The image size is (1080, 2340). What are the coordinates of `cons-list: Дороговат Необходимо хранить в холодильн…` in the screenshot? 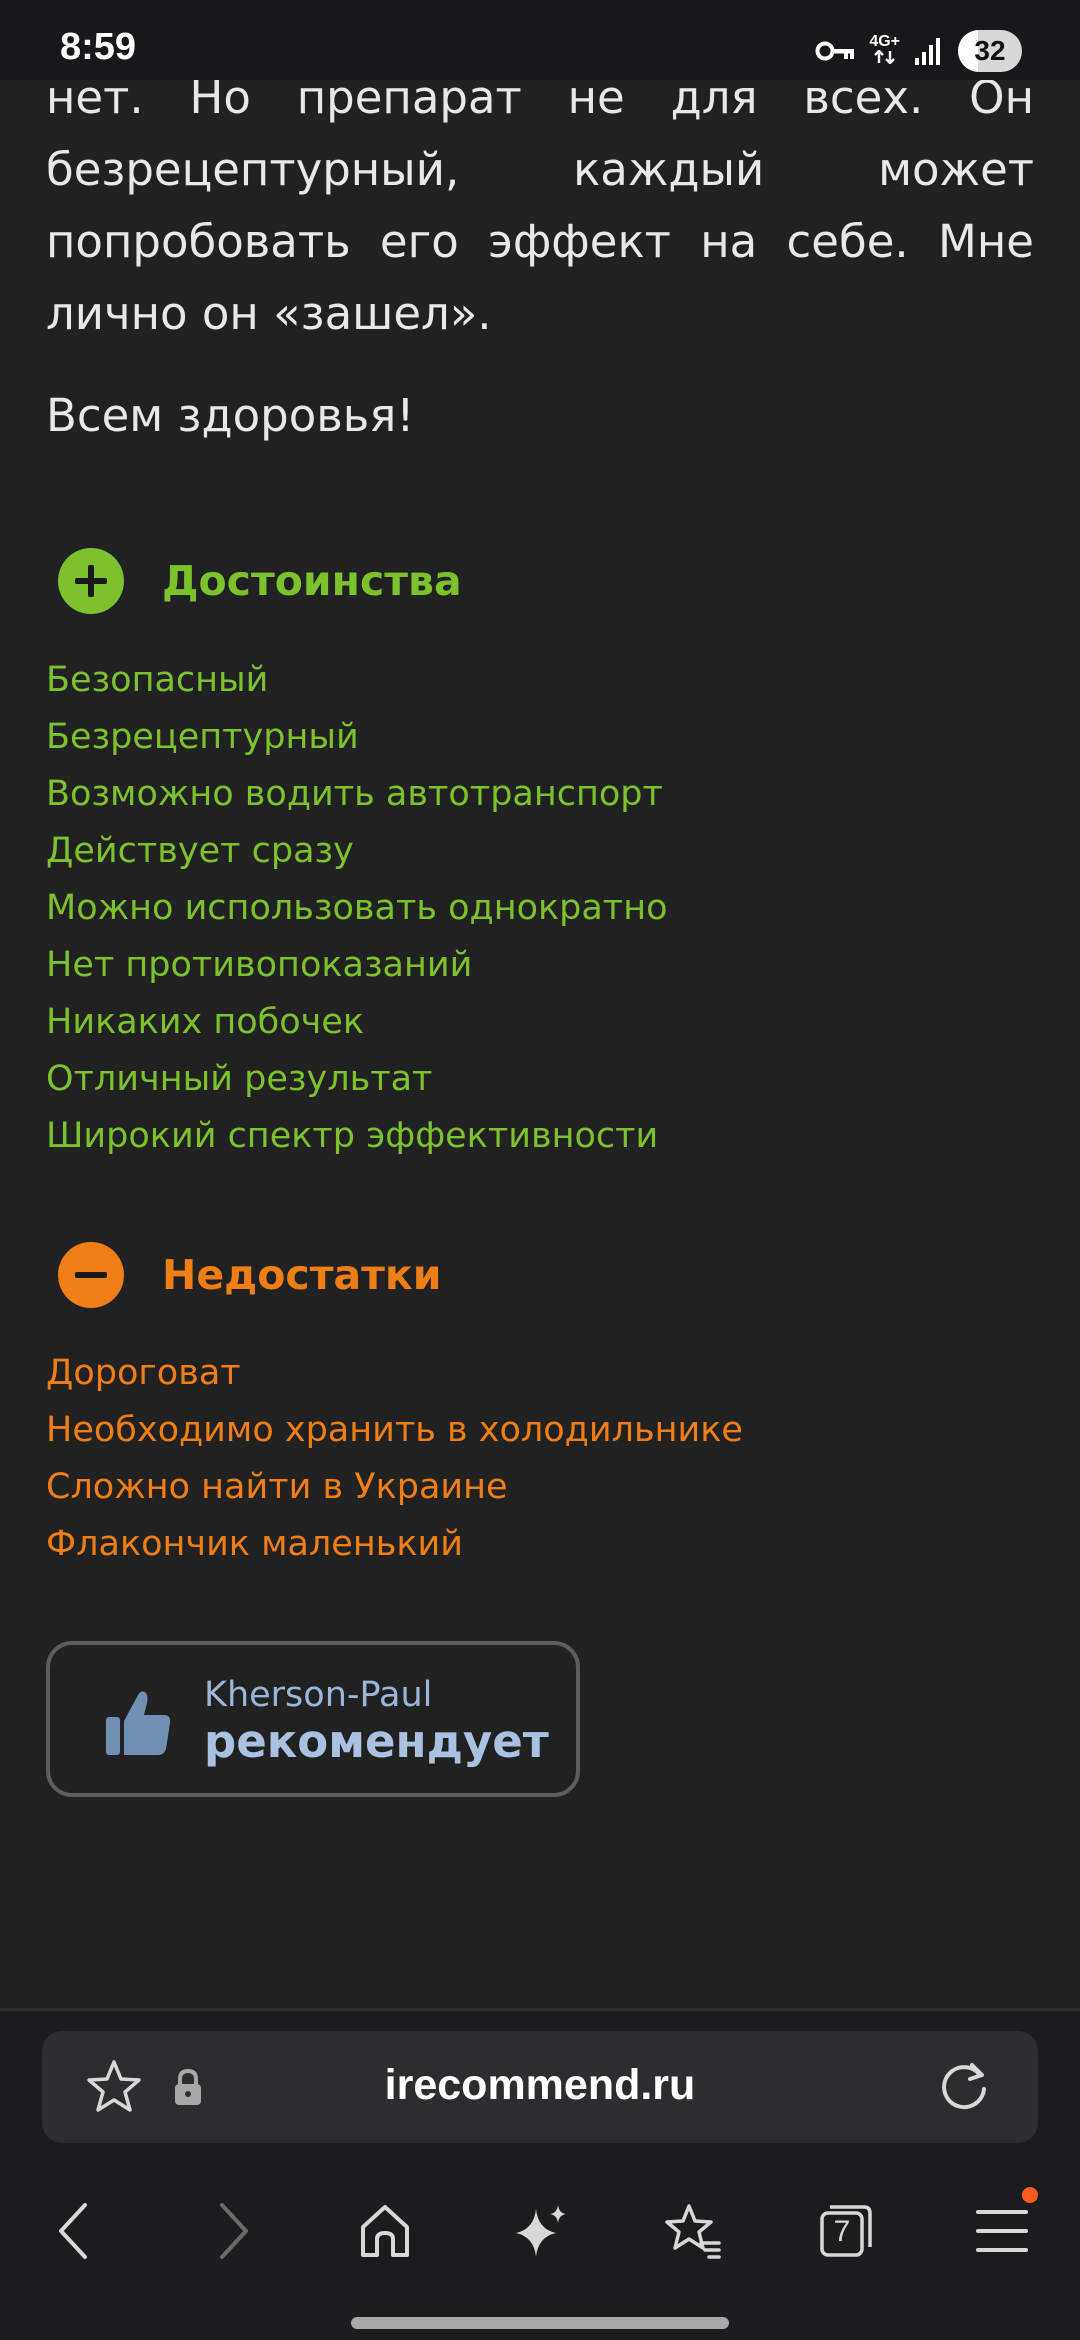 It's located at (394, 1459).